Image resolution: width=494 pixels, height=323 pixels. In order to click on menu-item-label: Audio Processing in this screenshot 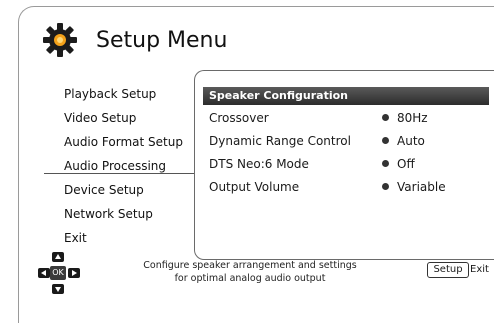, I will do `click(115, 166)`.